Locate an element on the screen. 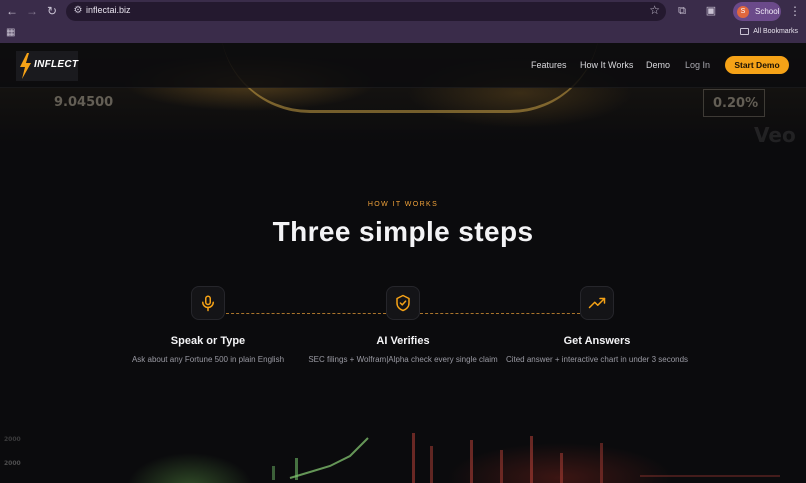 This screenshot has width=806, height=483. bottom-chart-background: 2000 2000 is located at coordinates (403, 455).